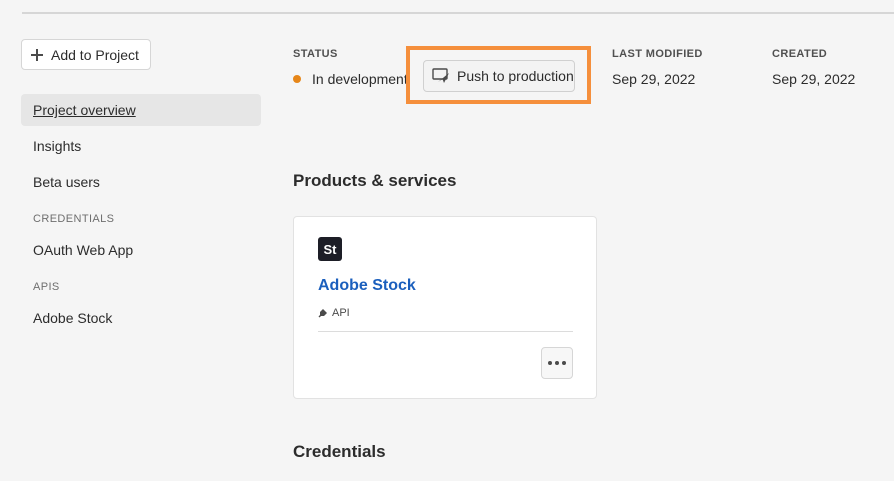 The height and width of the screenshot is (481, 894). I want to click on more-options-button, so click(557, 363).